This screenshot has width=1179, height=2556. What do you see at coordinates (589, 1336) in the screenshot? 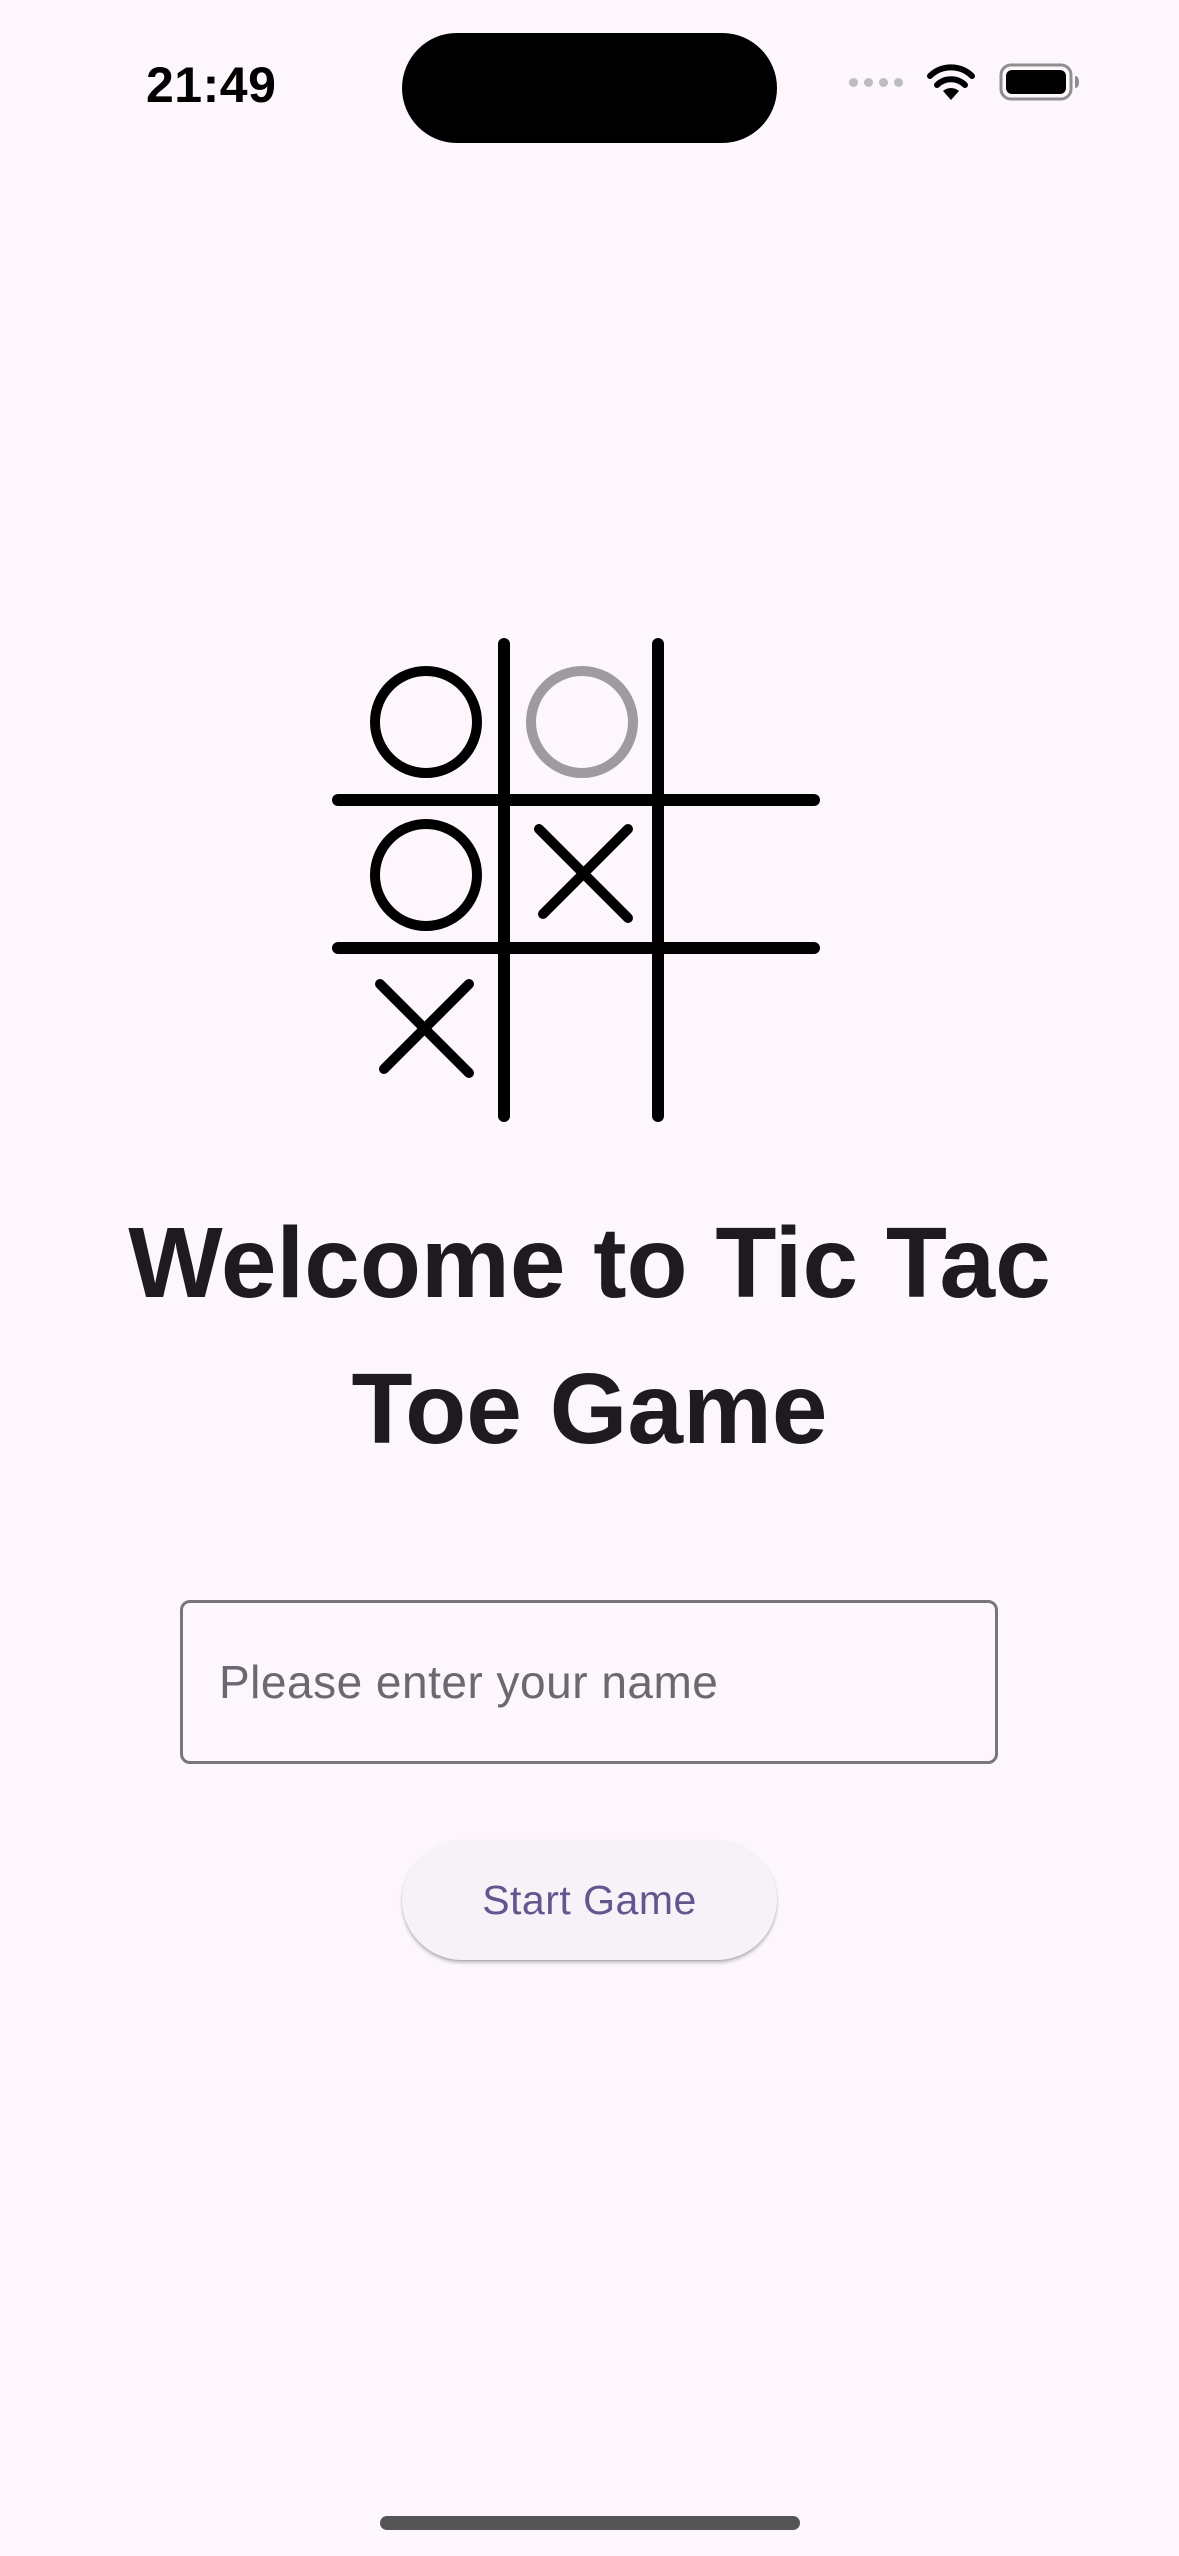
I see `welcome-title: Welcome to Tic Tac Toe Game` at bounding box center [589, 1336].